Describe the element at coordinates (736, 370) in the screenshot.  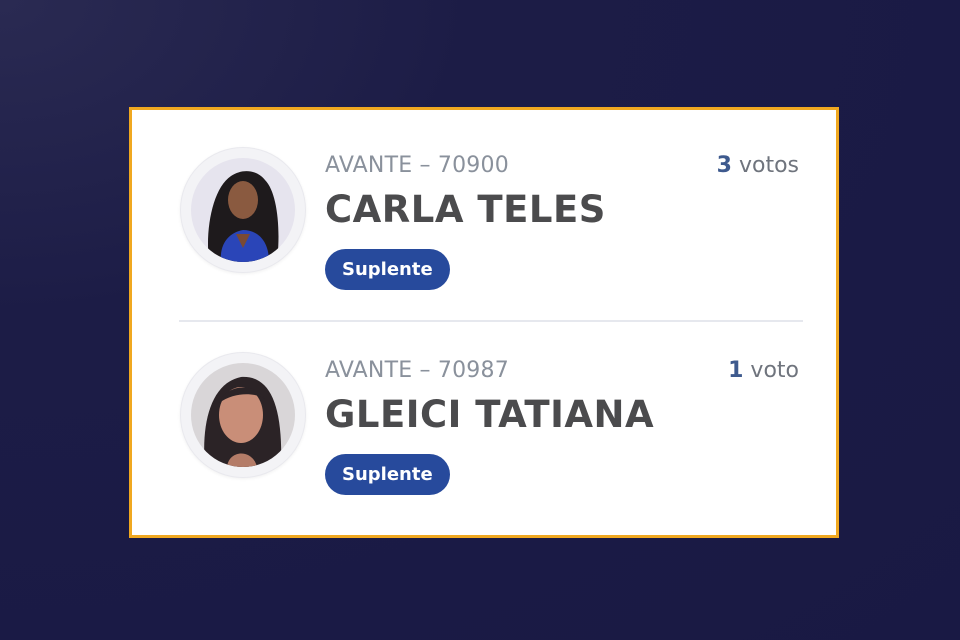
I see `vote-number: 1` at that location.